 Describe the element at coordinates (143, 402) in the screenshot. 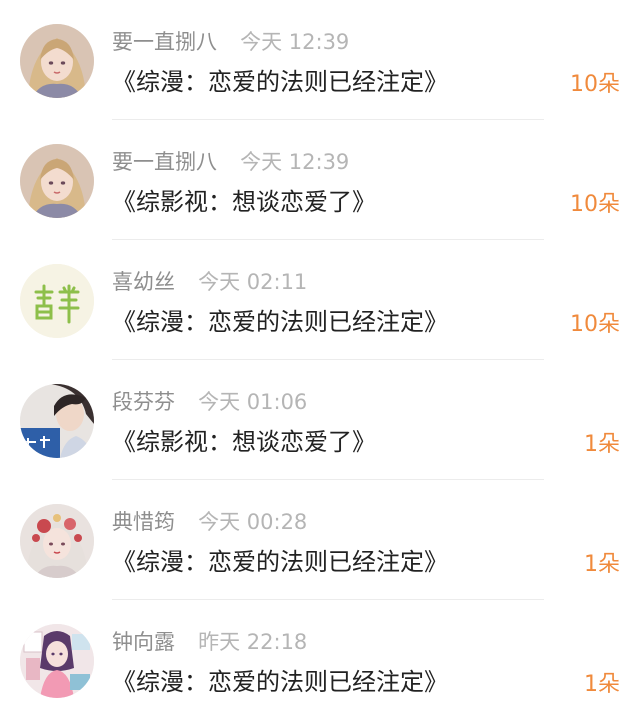

I see `username: 段芬芬` at that location.